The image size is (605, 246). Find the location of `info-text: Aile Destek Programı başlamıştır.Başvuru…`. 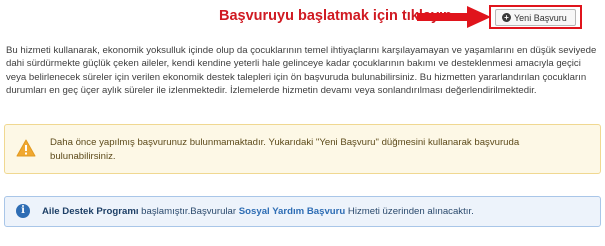

info-text: Aile Destek Programı başlamıştır.Başvuru… is located at coordinates (258, 211).